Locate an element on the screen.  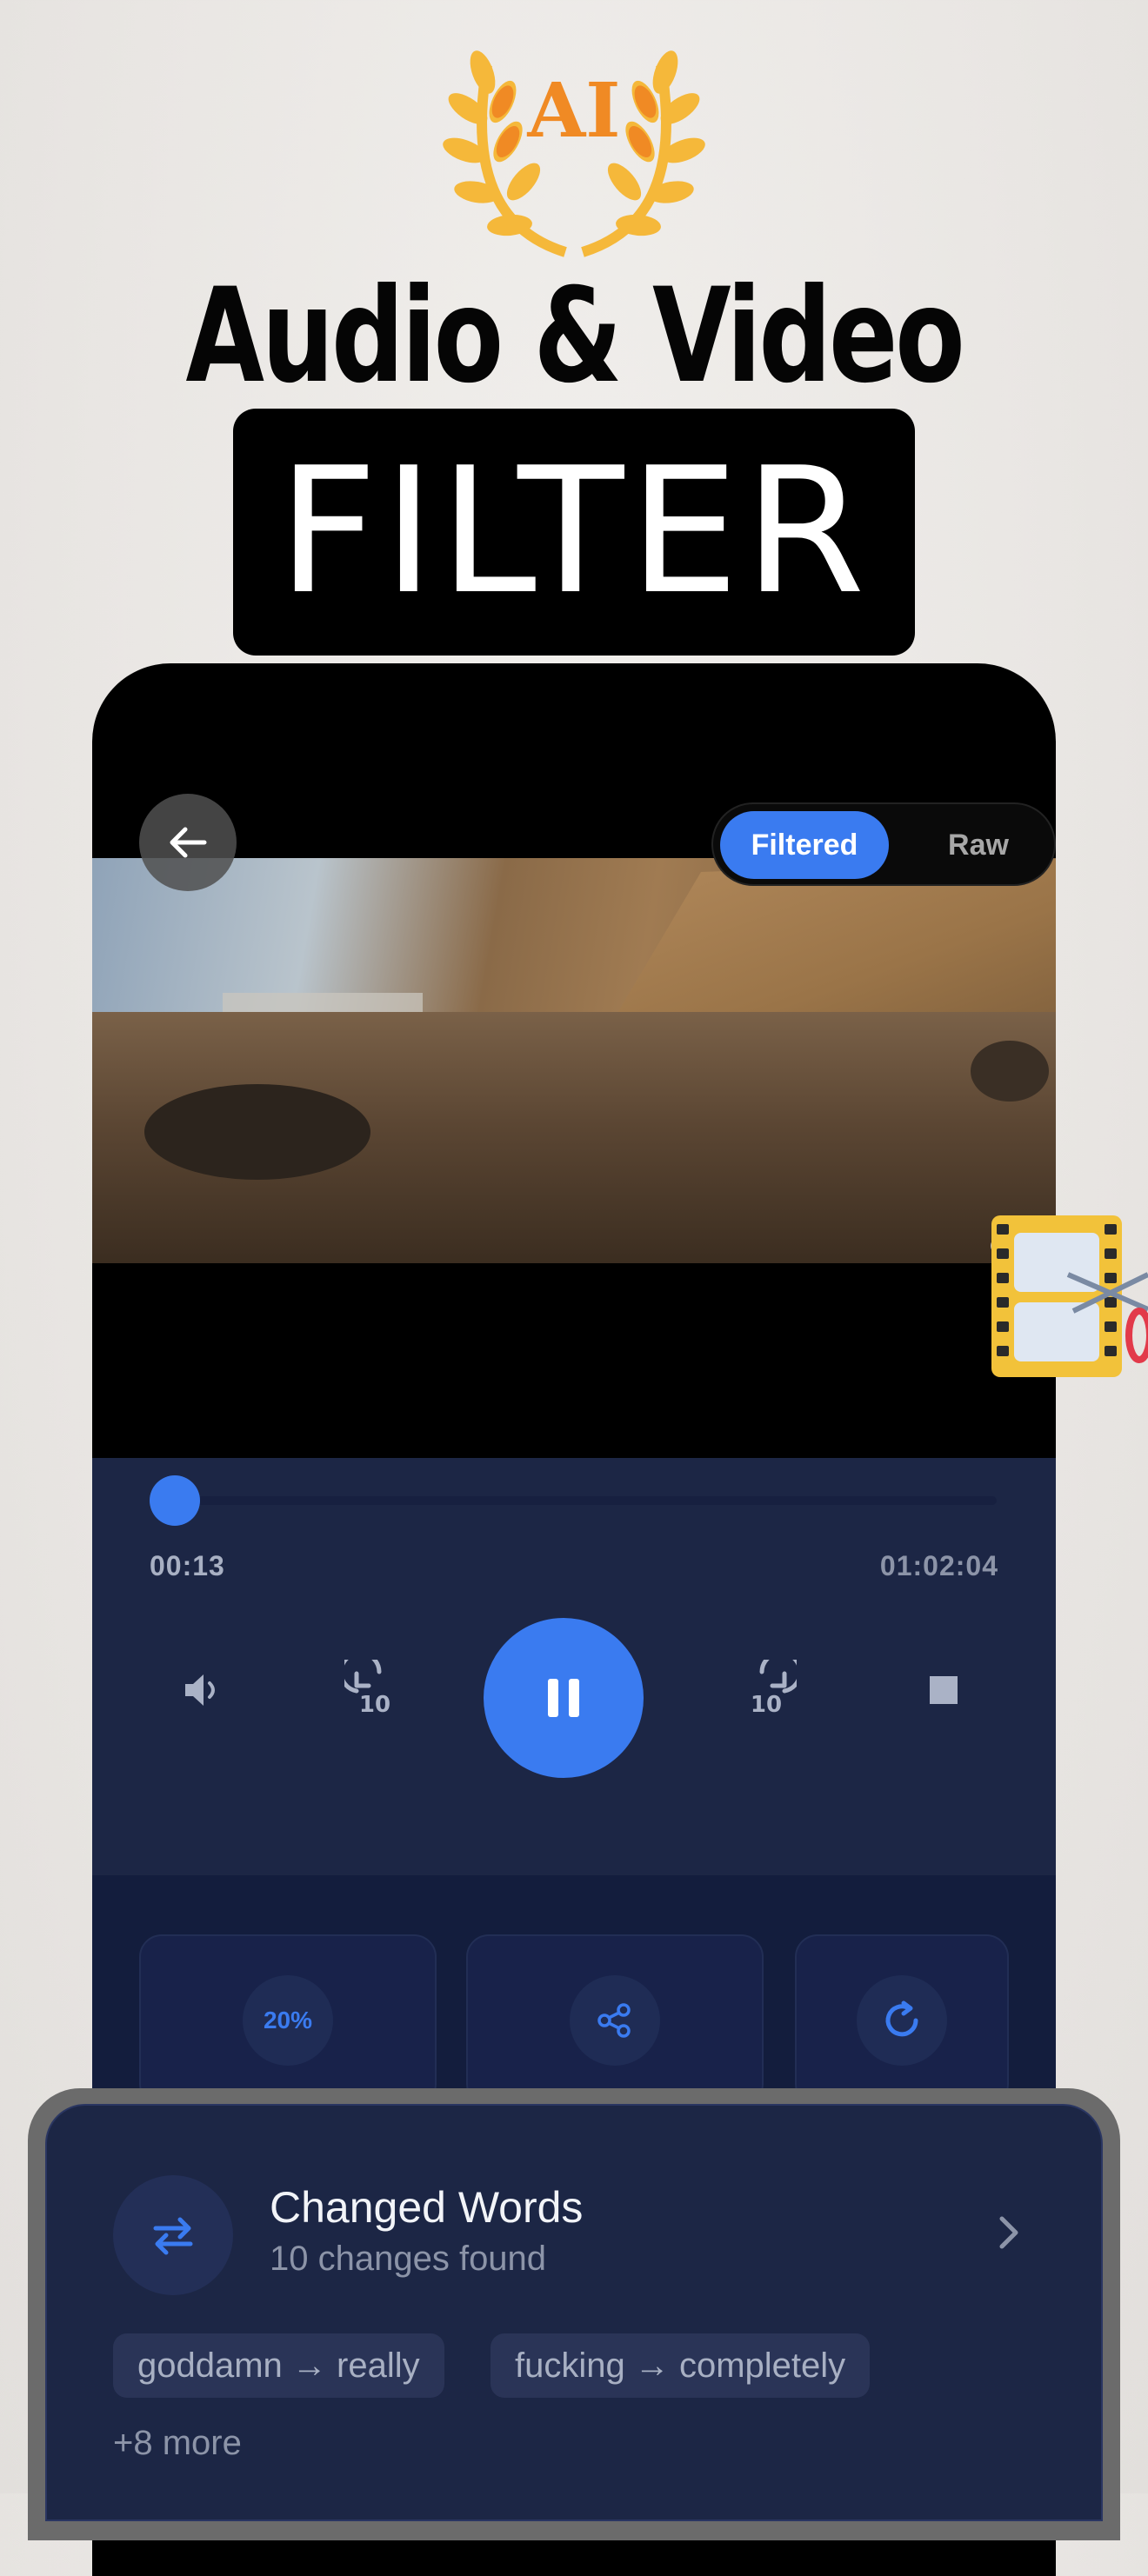
filter-banner: FILTER is located at coordinates (574, 532).